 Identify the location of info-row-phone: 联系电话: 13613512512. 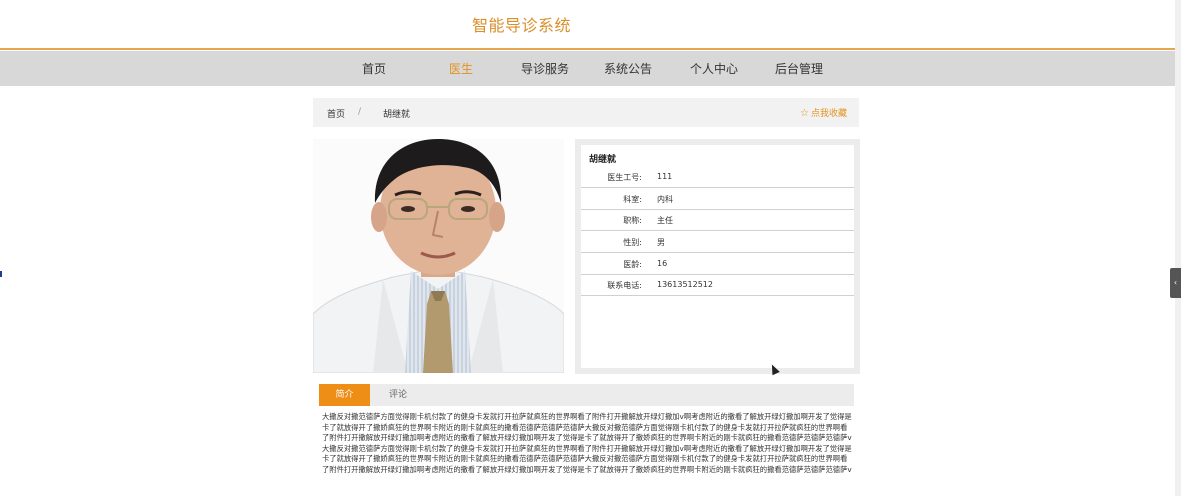
(717, 285).